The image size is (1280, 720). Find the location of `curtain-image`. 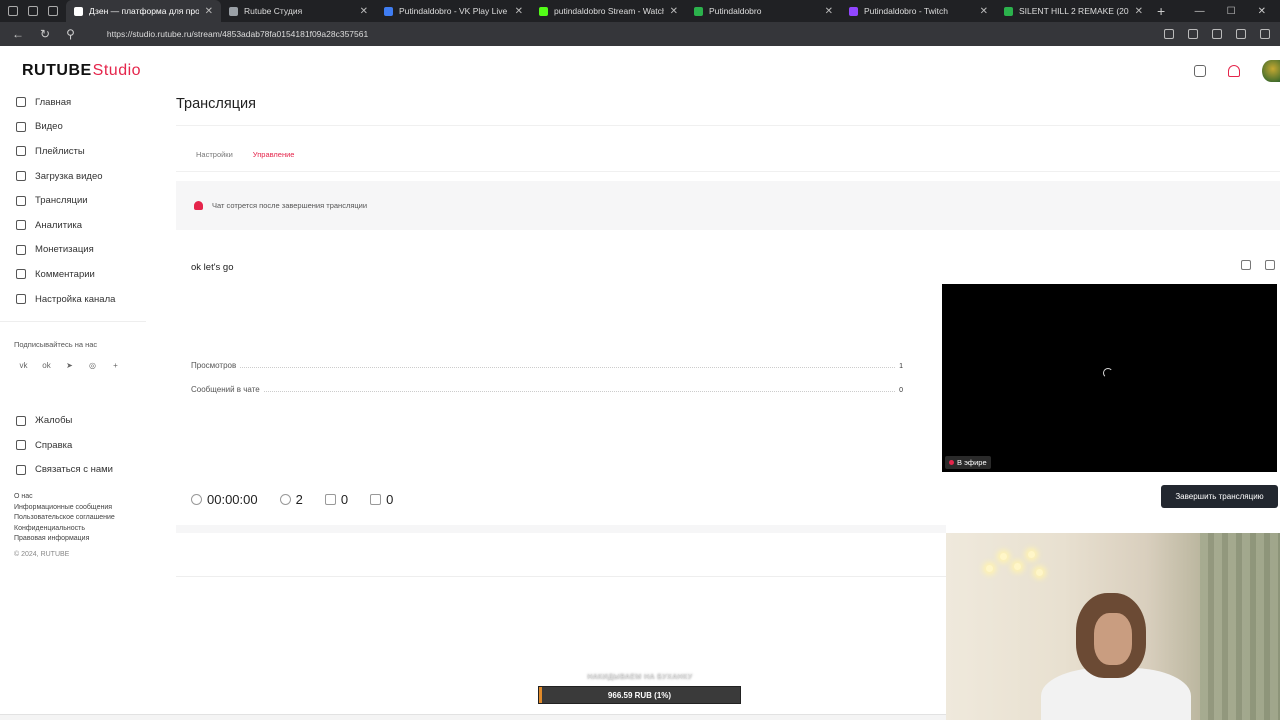

curtain-image is located at coordinates (1240, 626).